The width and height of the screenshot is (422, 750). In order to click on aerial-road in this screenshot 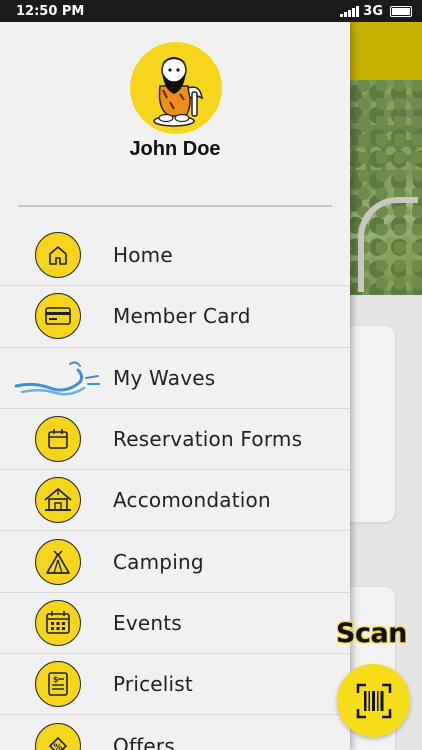, I will do `click(388, 244)`.